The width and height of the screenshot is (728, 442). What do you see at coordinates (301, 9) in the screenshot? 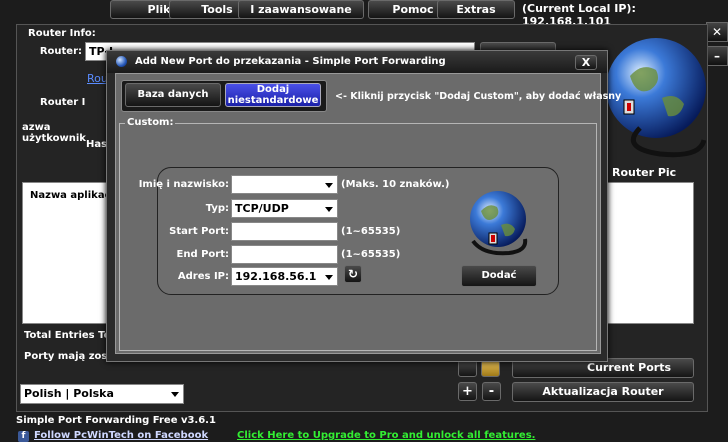
I see `menu-advanced: I zaawansowane` at bounding box center [301, 9].